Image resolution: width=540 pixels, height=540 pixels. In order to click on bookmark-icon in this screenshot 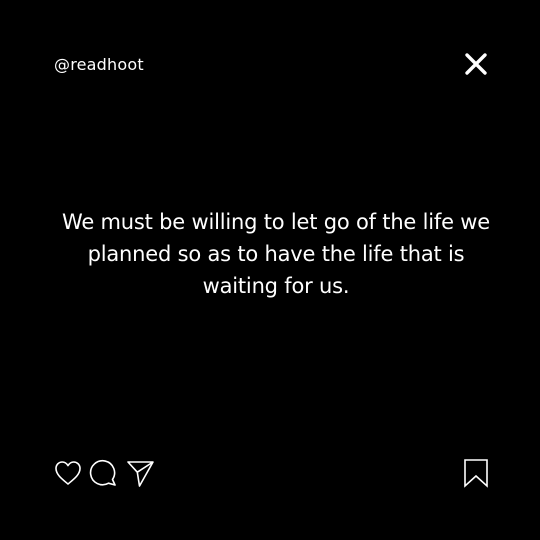, I will do `click(476, 473)`.